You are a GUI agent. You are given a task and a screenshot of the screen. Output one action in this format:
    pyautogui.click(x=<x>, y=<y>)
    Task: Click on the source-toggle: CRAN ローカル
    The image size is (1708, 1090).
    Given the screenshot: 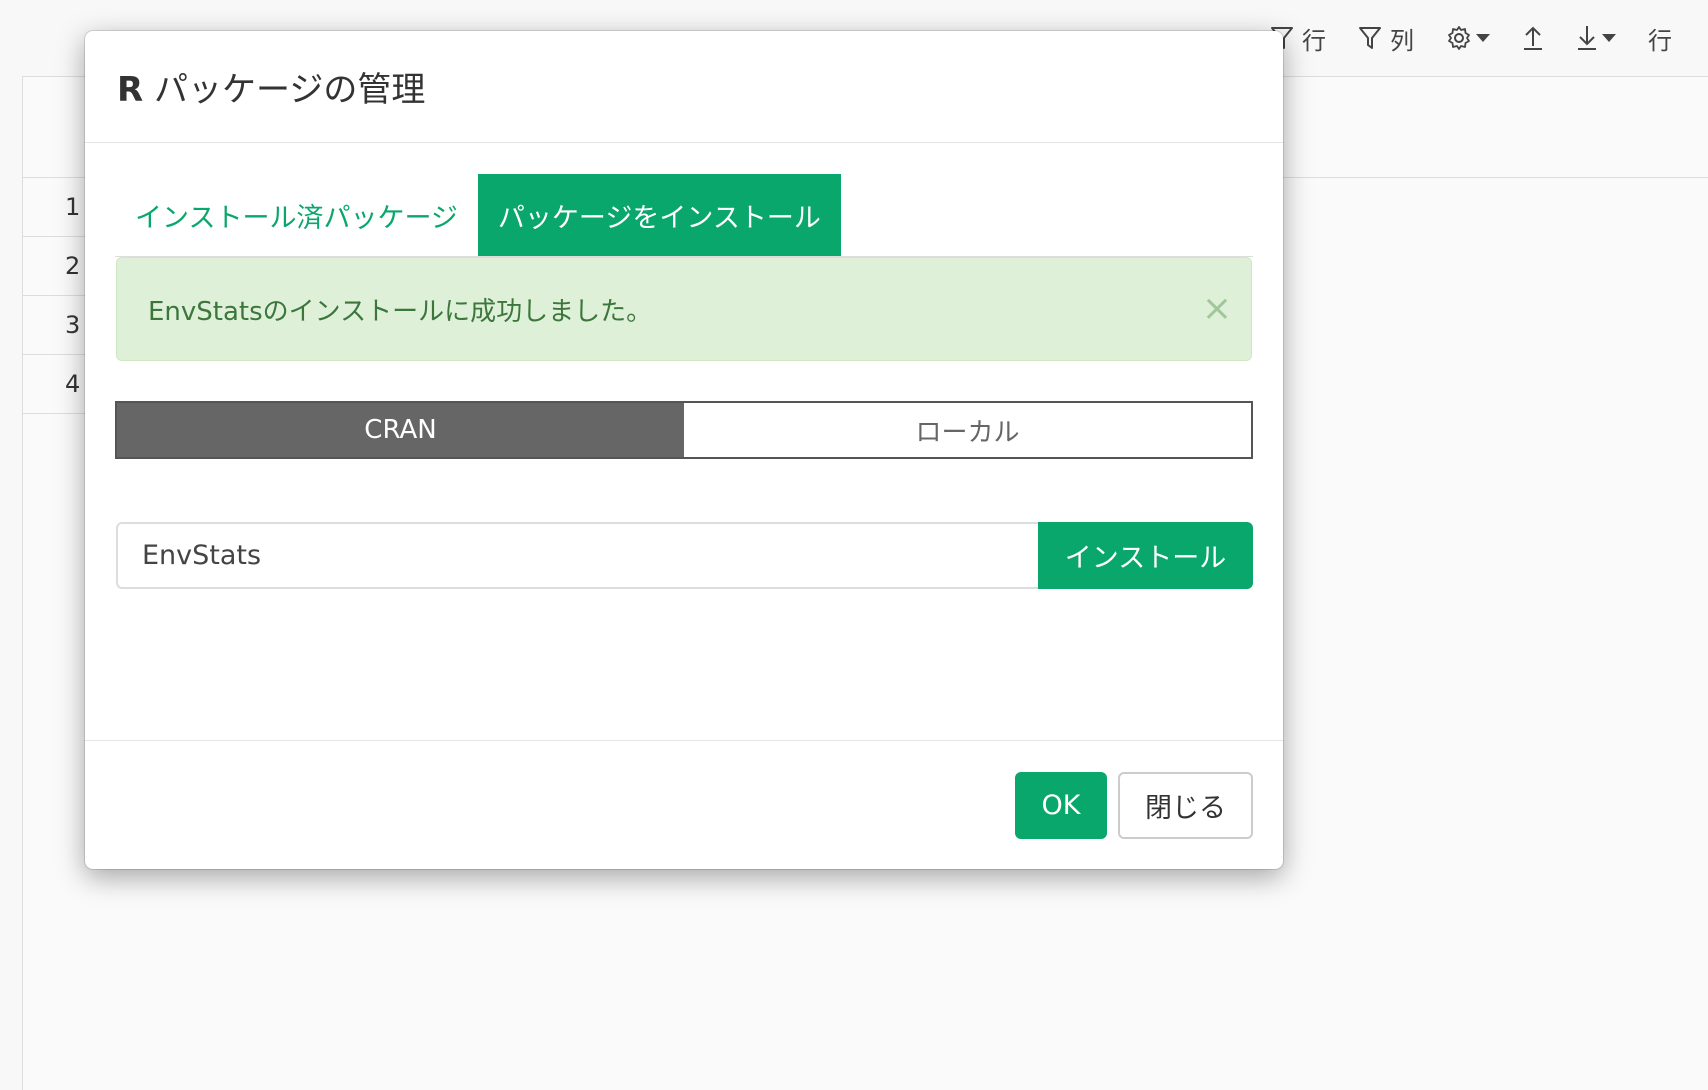 What is the action you would take?
    pyautogui.click(x=684, y=430)
    